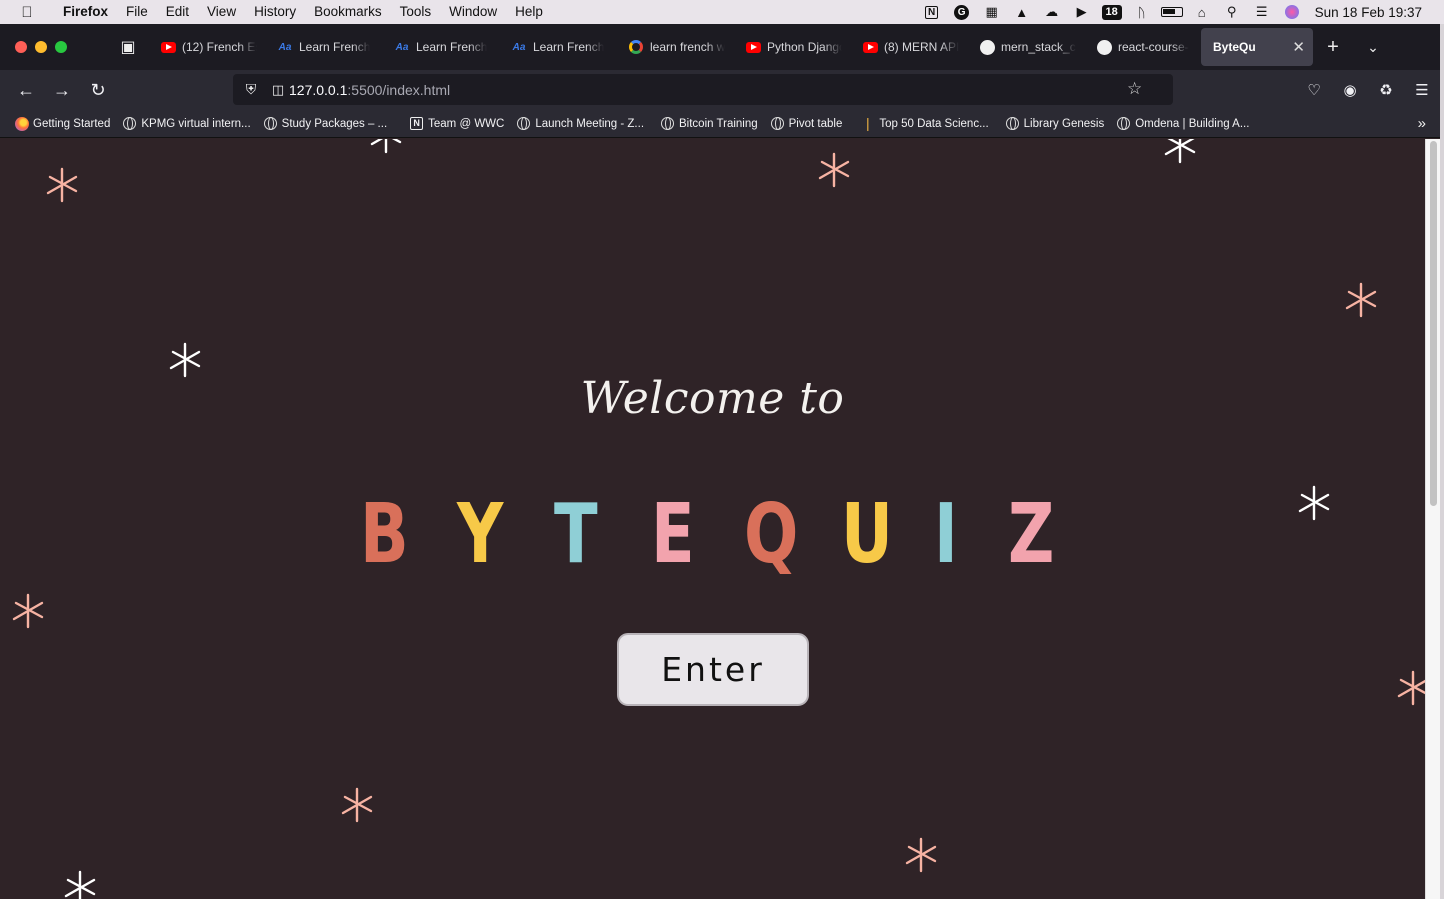 This screenshot has width=1444, height=899. I want to click on bar-chart-icon: ❘, so click(868, 123).